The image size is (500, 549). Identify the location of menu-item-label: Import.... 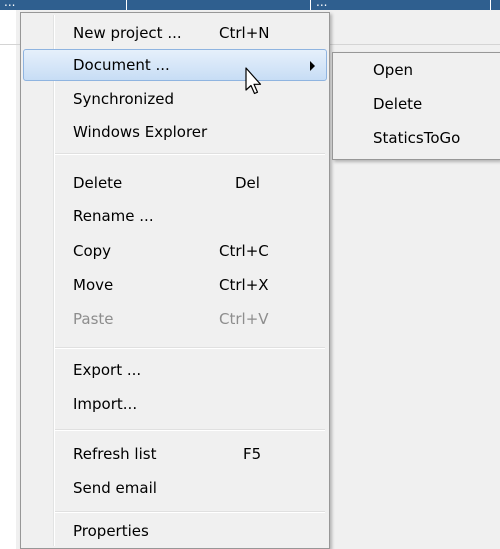
(105, 404).